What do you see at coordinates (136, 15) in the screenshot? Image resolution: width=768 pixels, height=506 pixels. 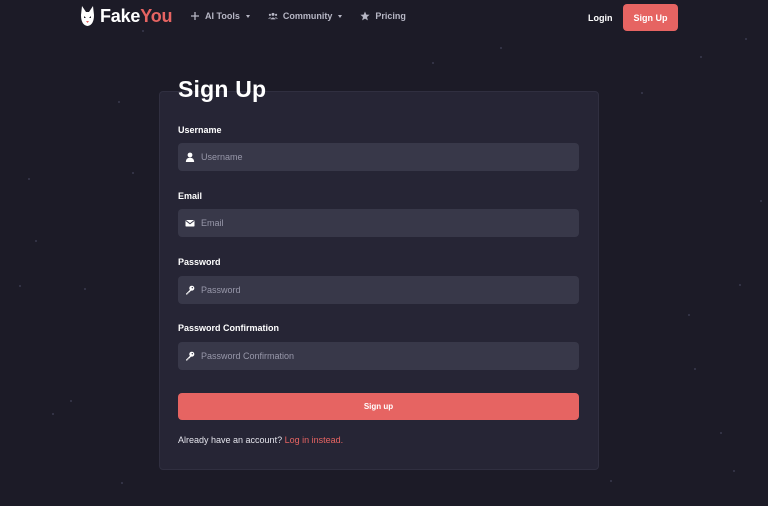 I see `brand-name: FakeYou` at bounding box center [136, 15].